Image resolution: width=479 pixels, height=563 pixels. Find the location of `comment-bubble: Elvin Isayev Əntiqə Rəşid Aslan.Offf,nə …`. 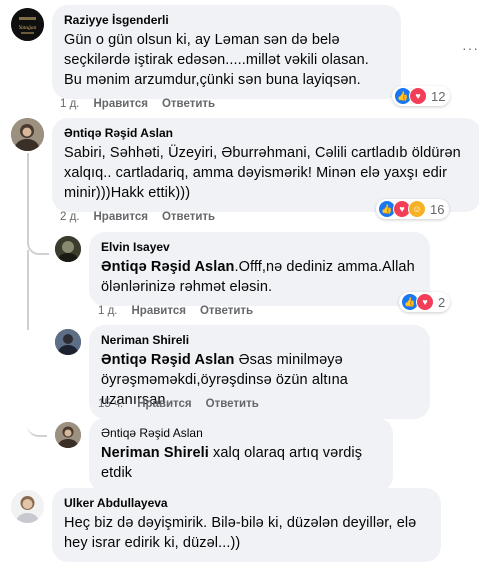

comment-bubble: Elvin Isayev Əntiqə Rəşid Aslan.Offf,nə … is located at coordinates (259, 269).